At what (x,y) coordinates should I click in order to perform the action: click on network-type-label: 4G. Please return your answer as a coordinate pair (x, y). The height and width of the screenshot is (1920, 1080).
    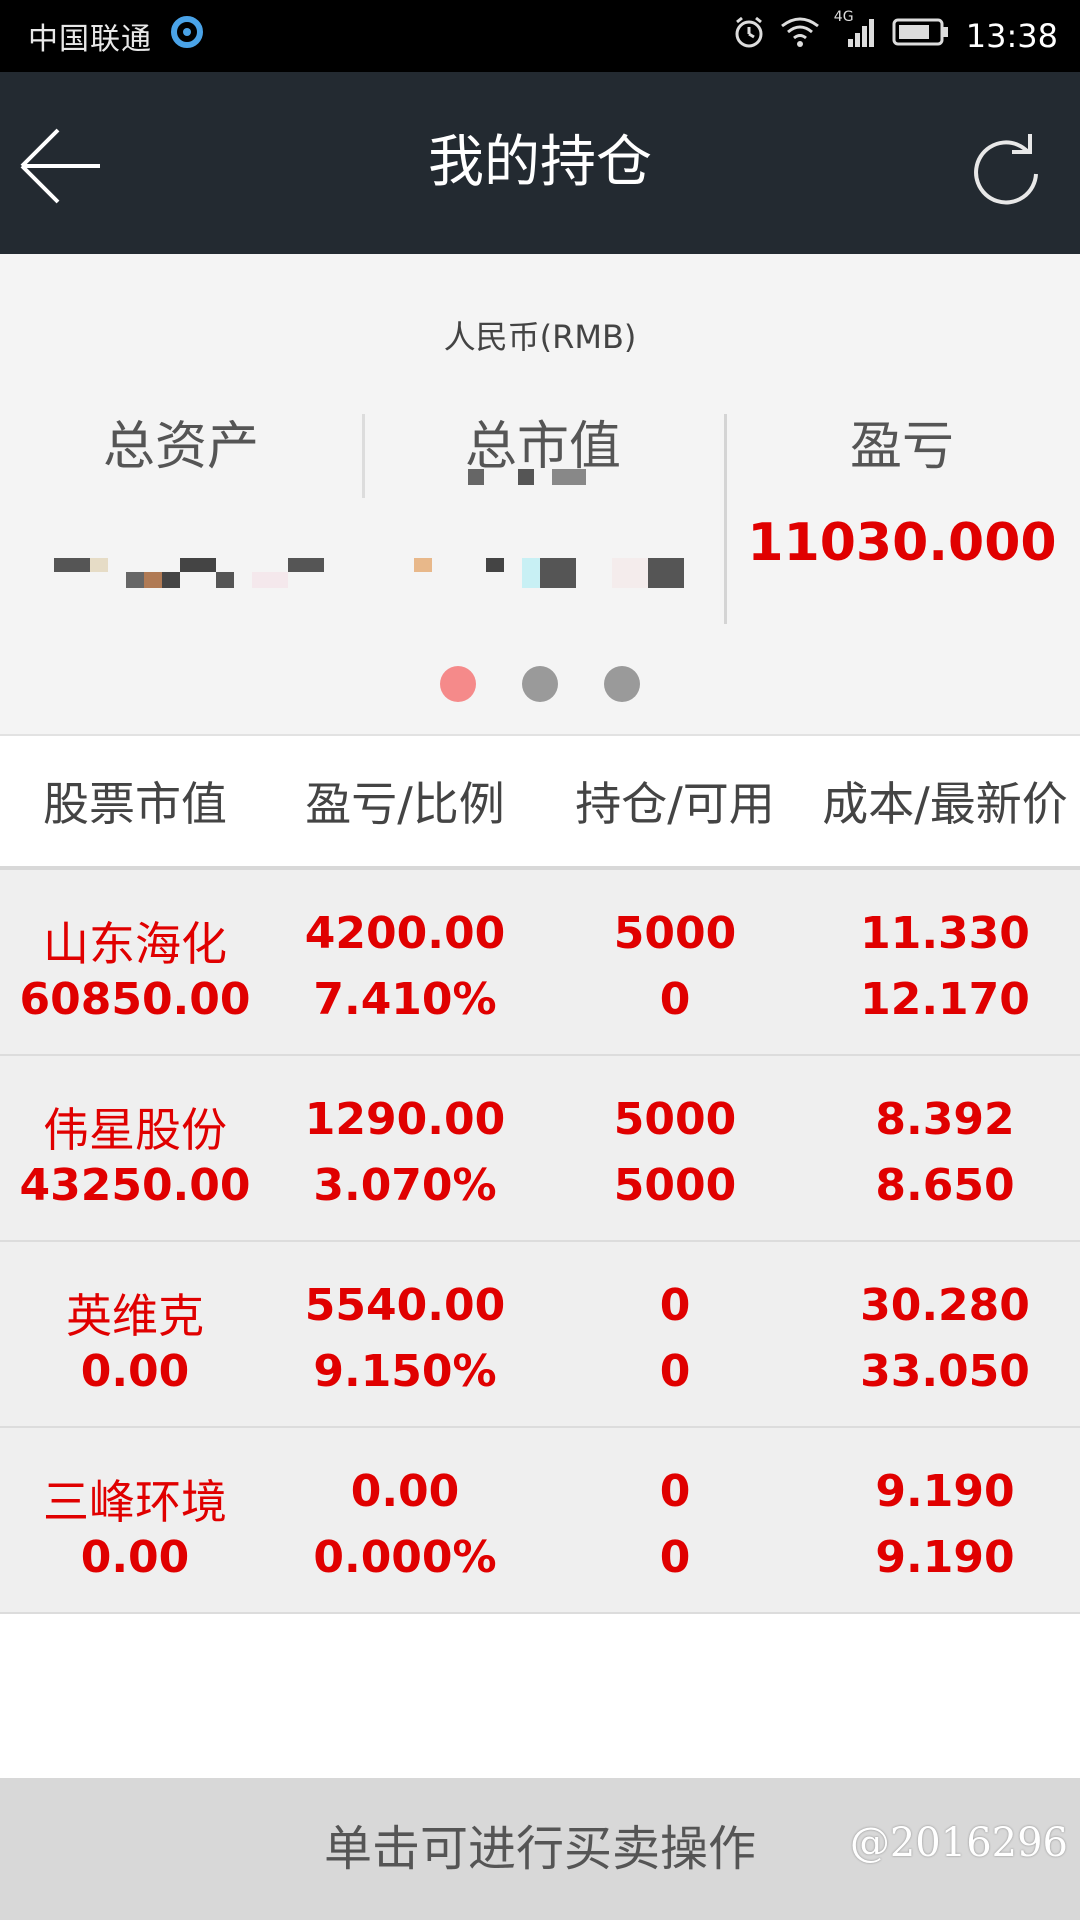
    Looking at the image, I should click on (843, 17).